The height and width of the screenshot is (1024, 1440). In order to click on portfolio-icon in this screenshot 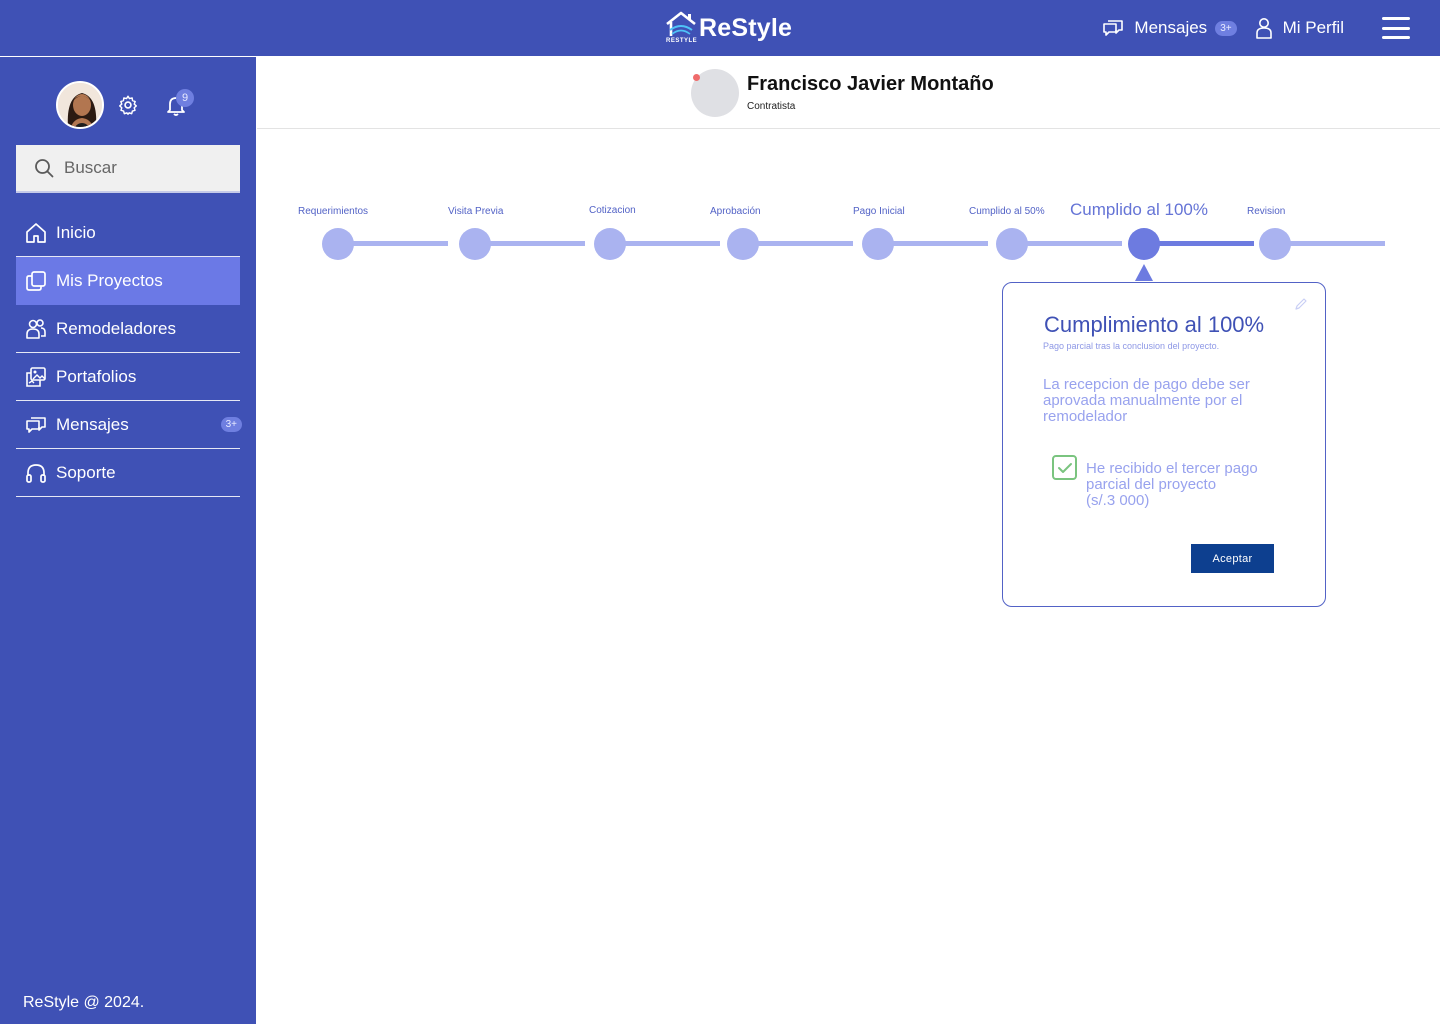, I will do `click(36, 377)`.